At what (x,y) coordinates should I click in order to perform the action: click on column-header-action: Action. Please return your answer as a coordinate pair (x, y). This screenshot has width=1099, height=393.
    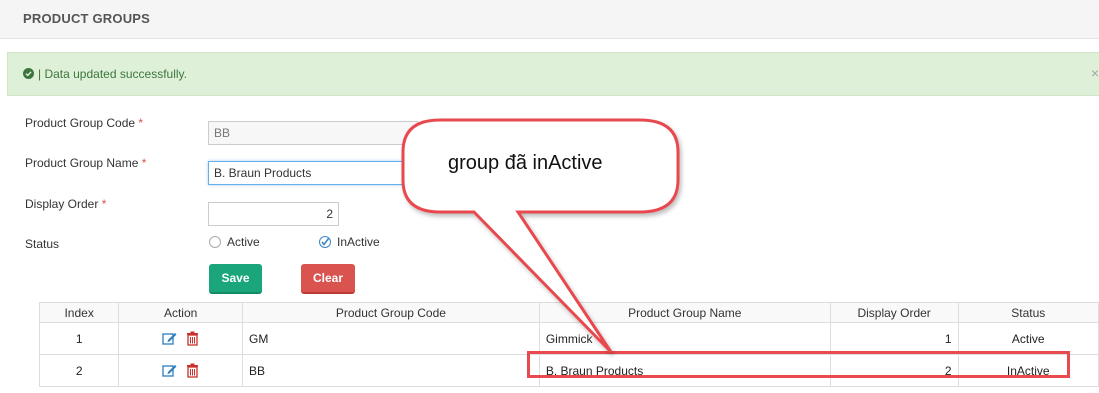
    Looking at the image, I should click on (180, 312).